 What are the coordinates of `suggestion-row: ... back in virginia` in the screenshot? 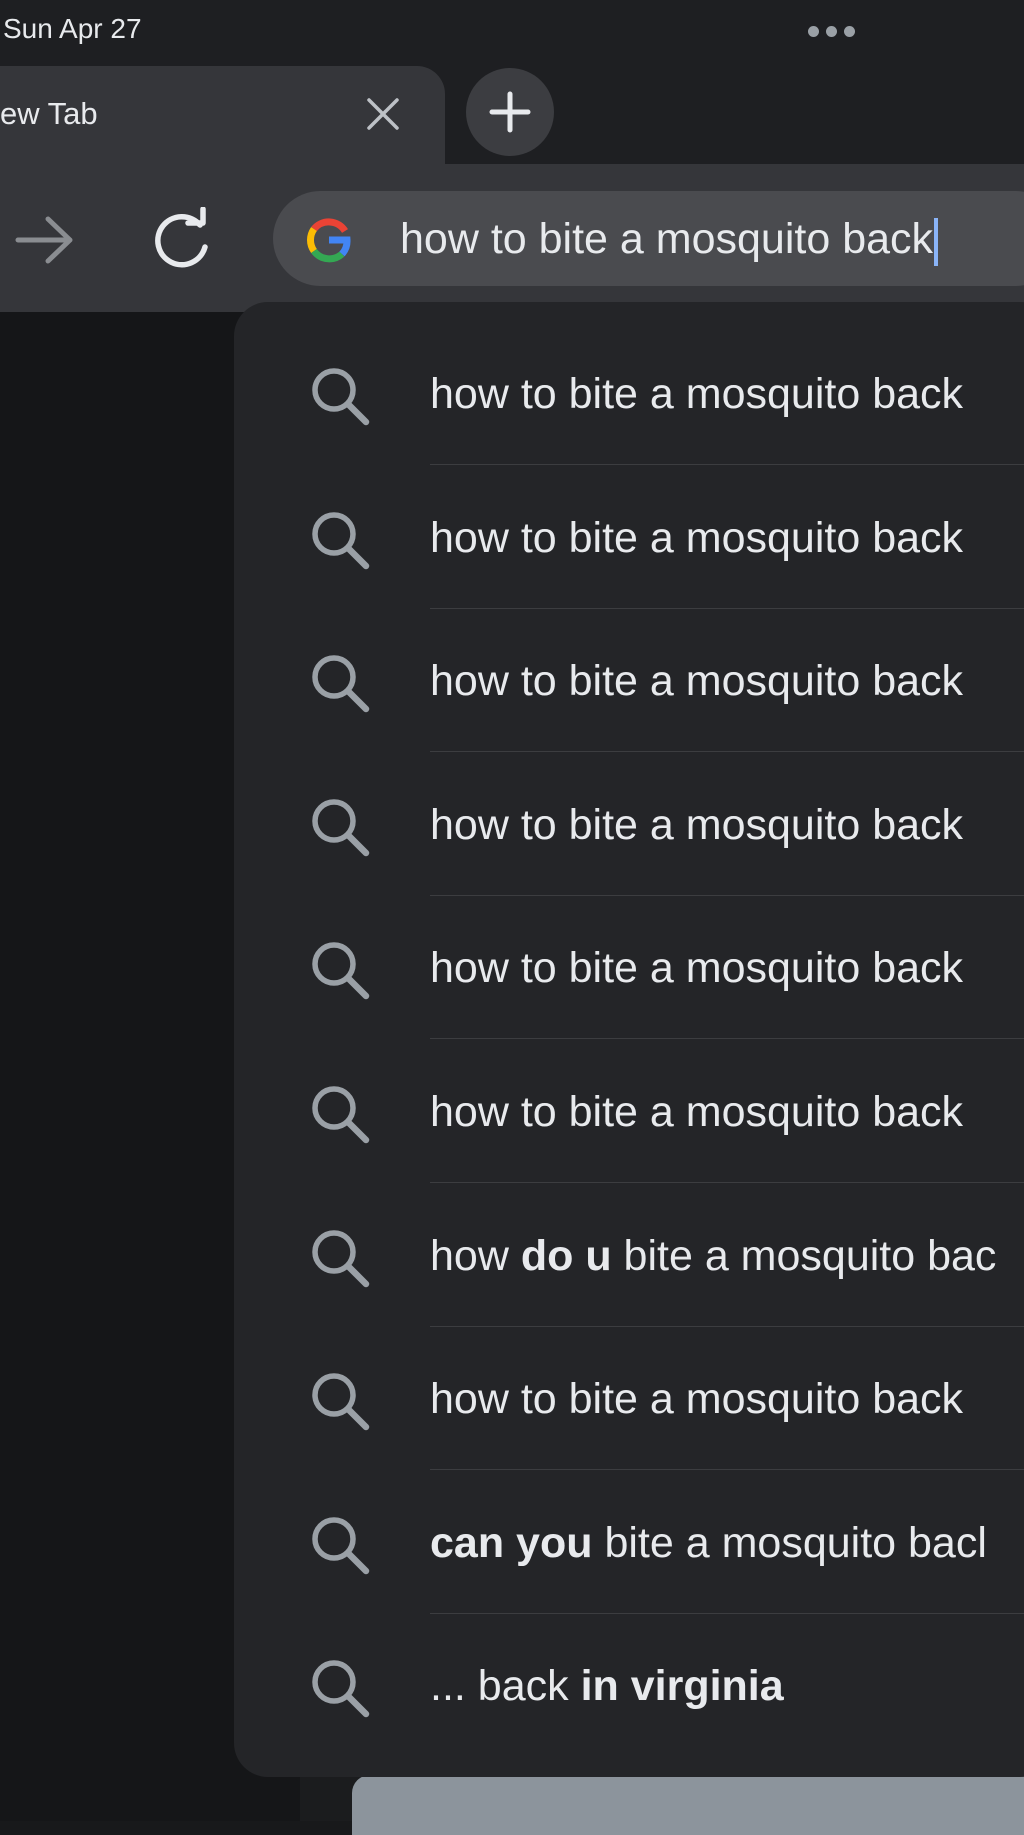 It's located at (629, 1685).